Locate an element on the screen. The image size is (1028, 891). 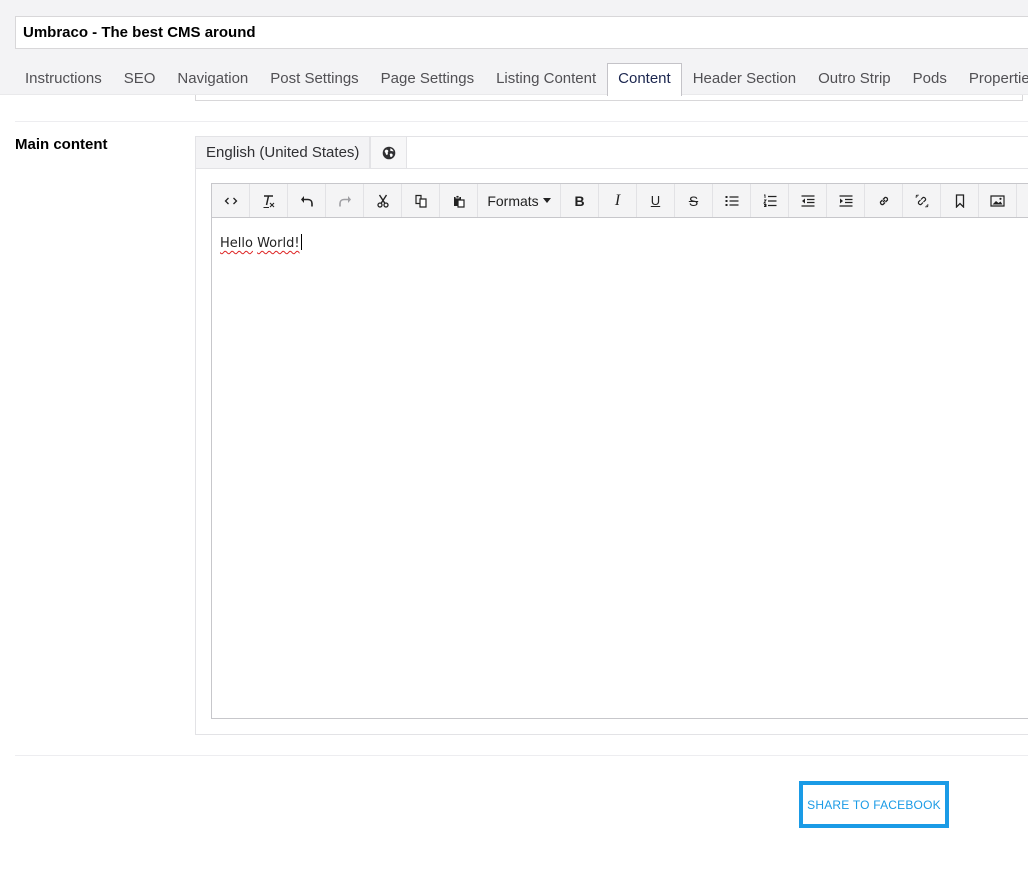
undo-icon is located at coordinates (306, 200).